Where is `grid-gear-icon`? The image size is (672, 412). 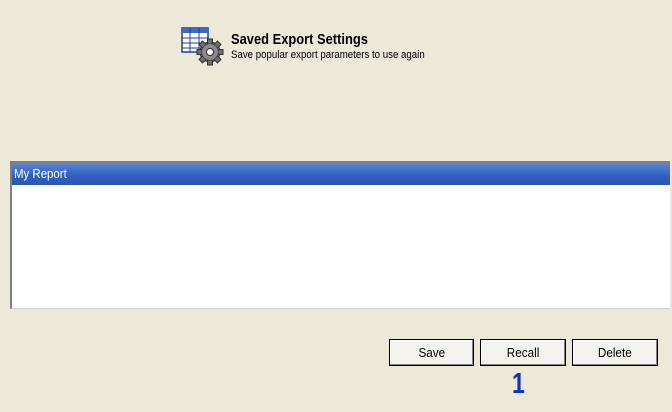 grid-gear-icon is located at coordinates (202, 46).